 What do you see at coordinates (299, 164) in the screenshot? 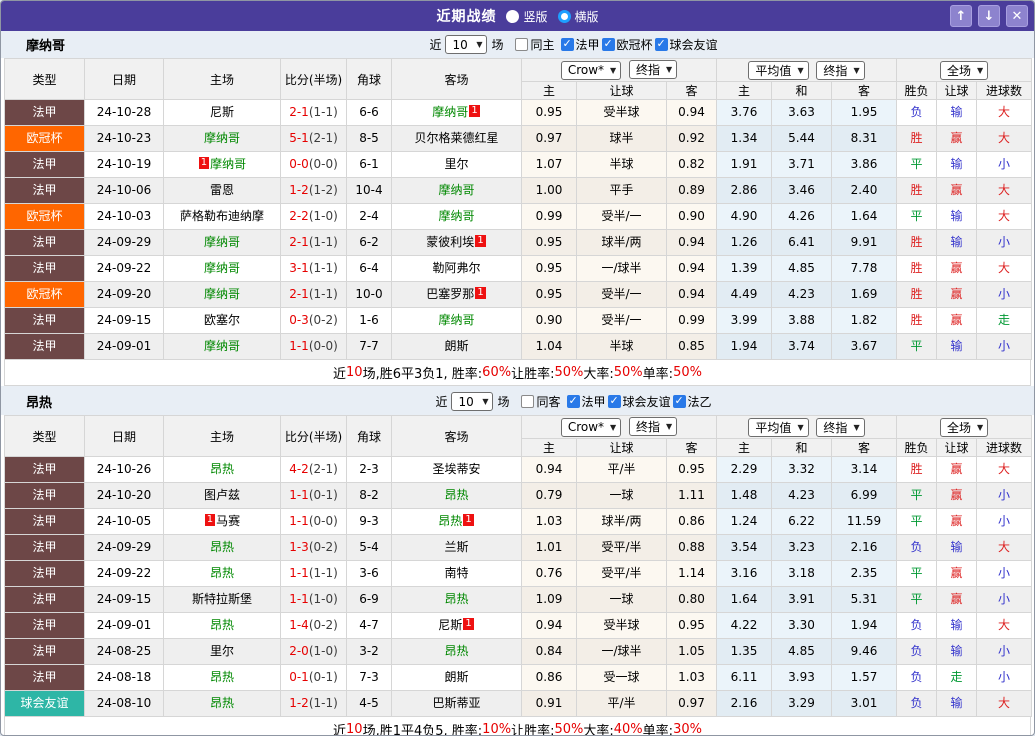
I see `fulltime-score: 0-0` at bounding box center [299, 164].